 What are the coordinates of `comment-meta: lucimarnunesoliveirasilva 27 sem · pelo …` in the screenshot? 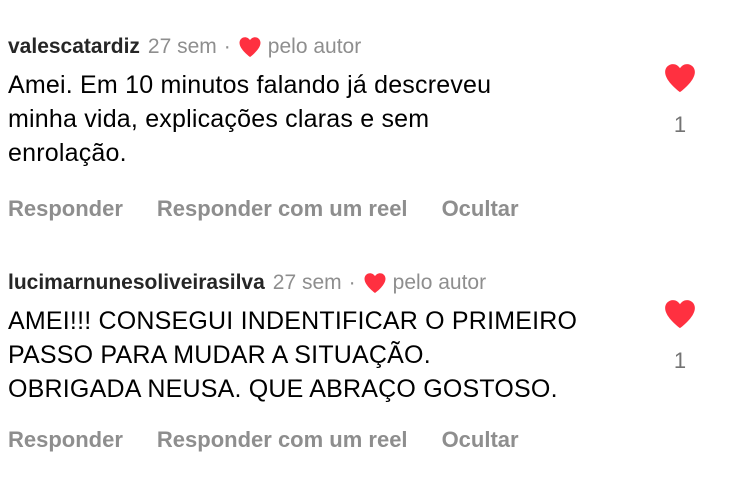 It's located at (366, 283).